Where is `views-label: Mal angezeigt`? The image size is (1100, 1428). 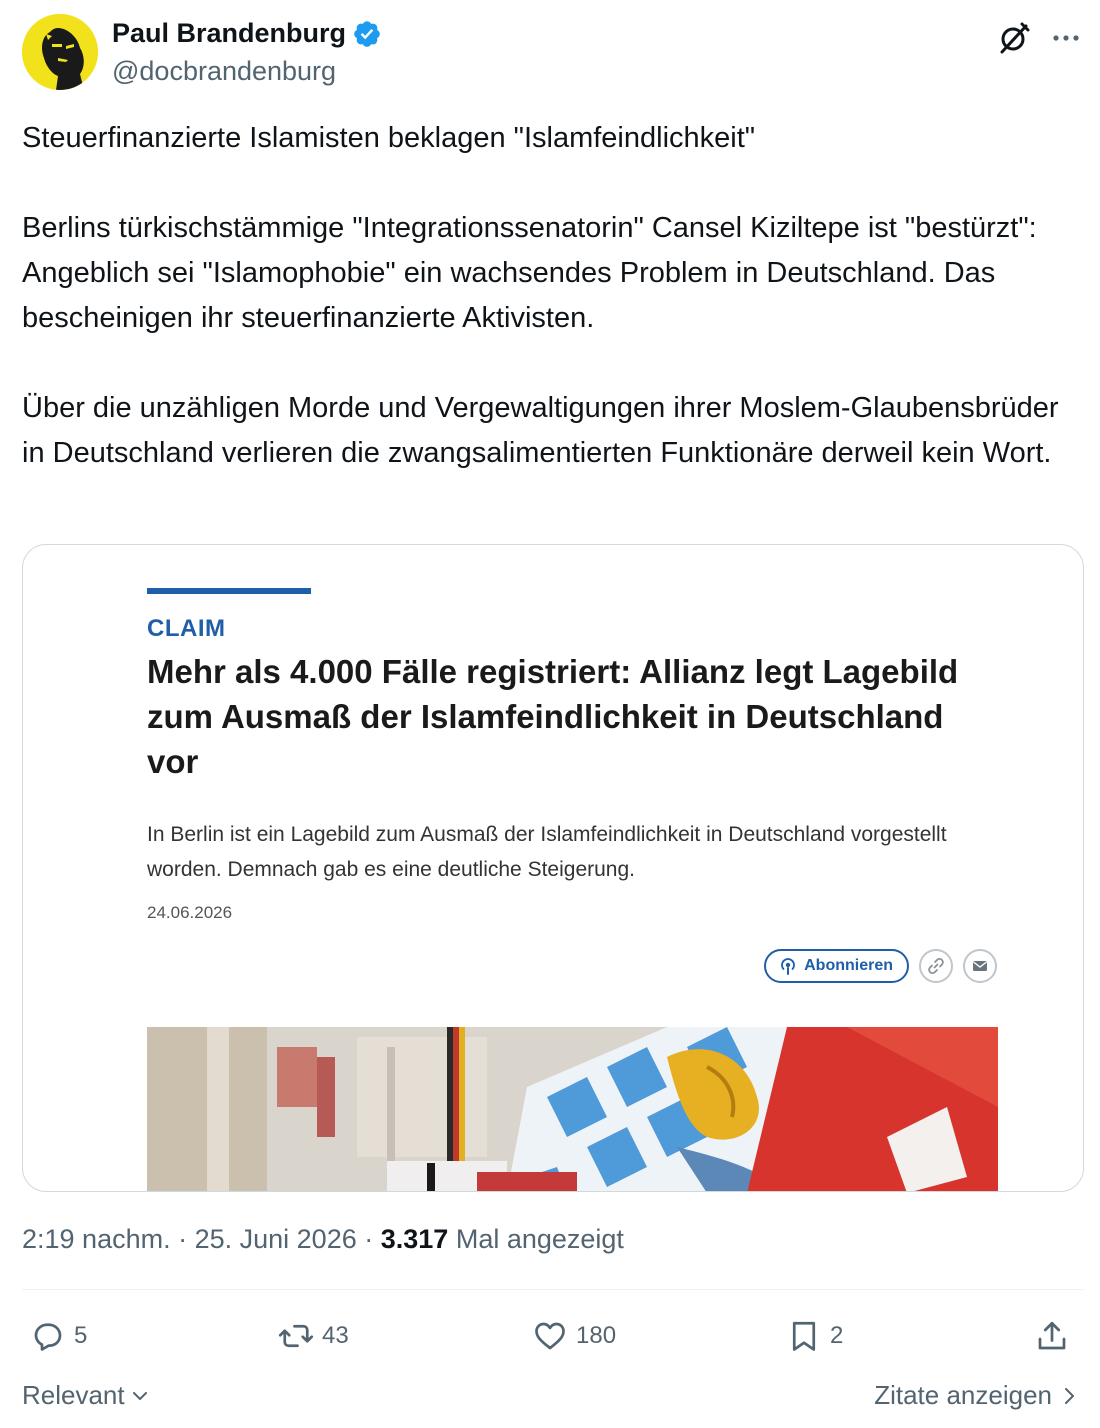 views-label: Mal angezeigt is located at coordinates (539, 1239).